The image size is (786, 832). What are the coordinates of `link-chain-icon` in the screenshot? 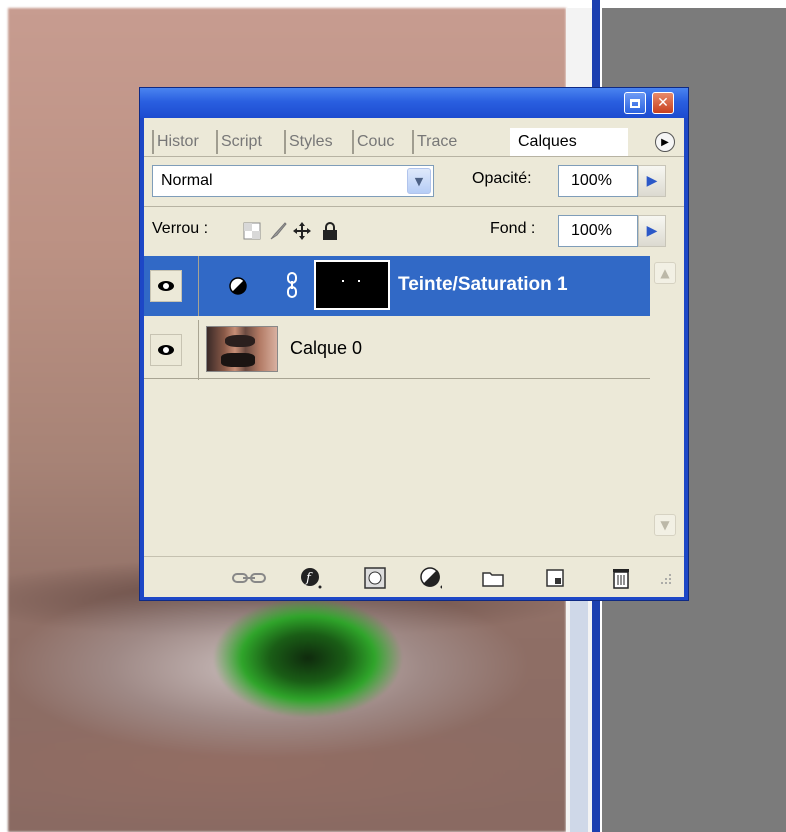 It's located at (292, 285).